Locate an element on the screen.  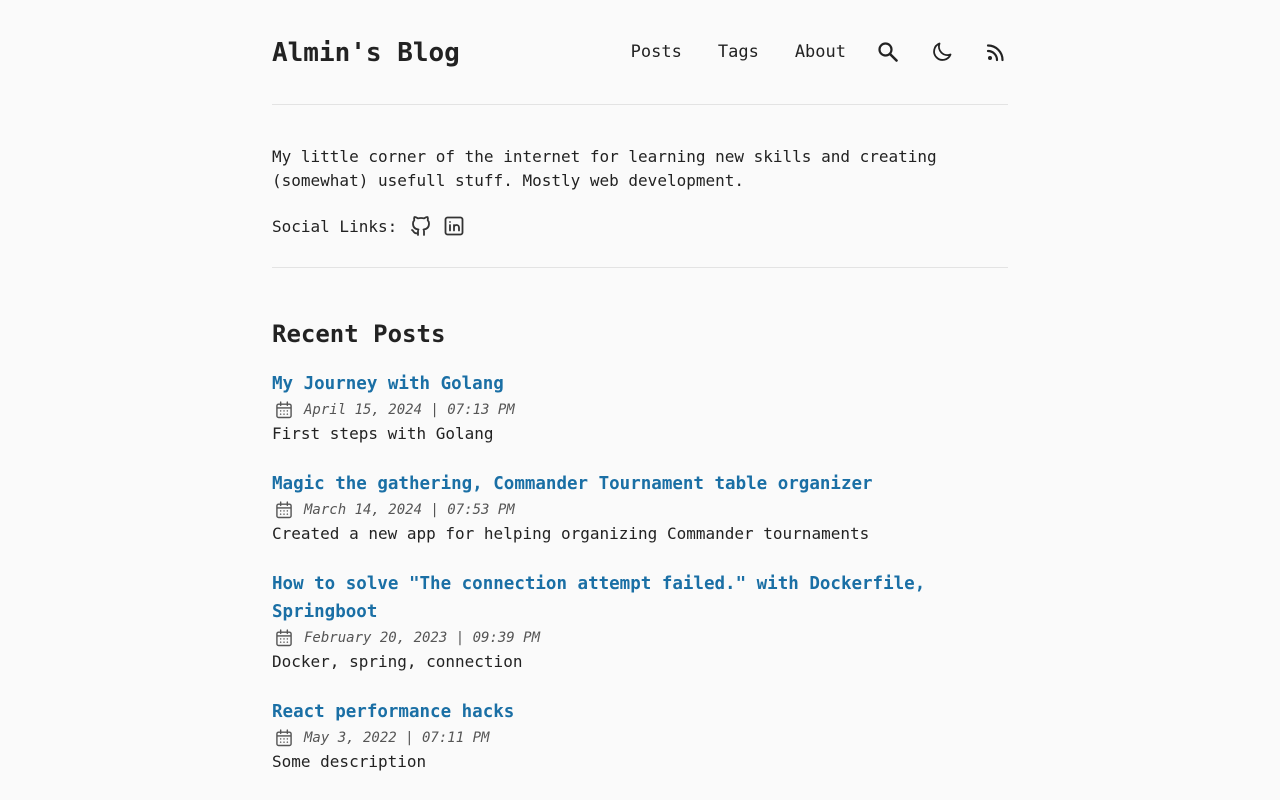
theme-toggle-button is located at coordinates (942, 52).